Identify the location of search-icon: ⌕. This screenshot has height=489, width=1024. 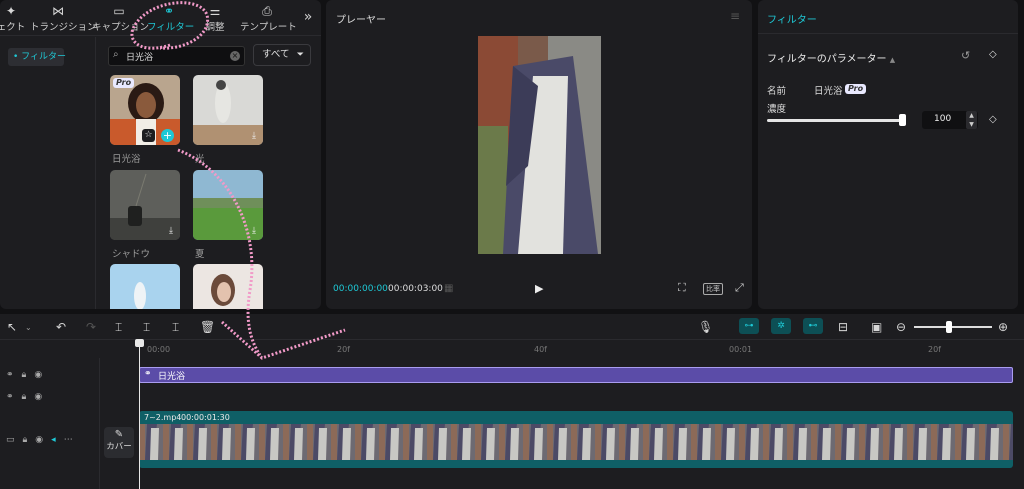
(116, 54).